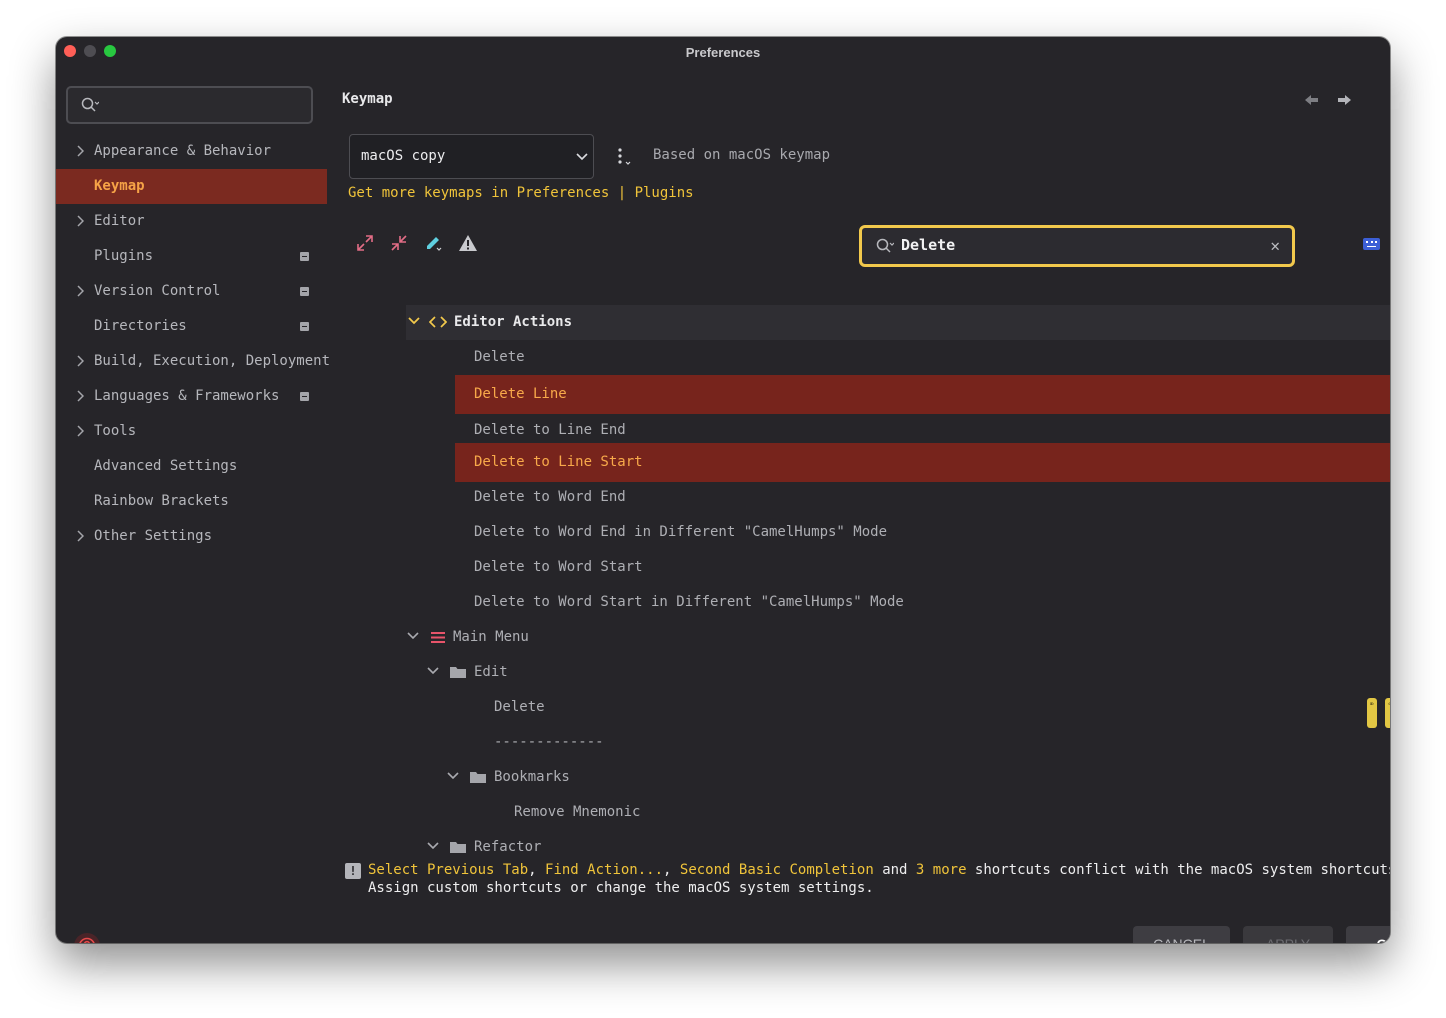  What do you see at coordinates (191, 221) in the screenshot?
I see `sidebar-item-editor: Editor` at bounding box center [191, 221].